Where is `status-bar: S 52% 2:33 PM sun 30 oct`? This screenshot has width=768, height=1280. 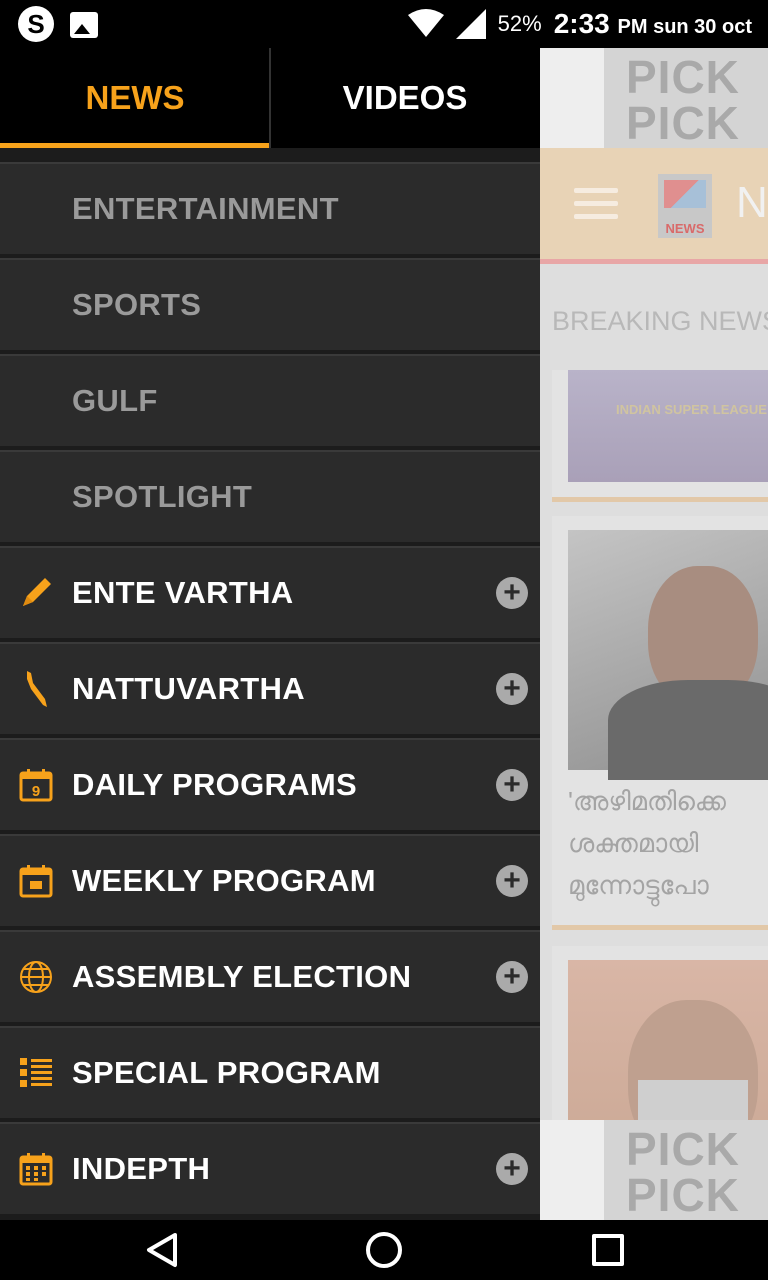 status-bar: S 52% 2:33 PM sun 30 oct is located at coordinates (384, 24).